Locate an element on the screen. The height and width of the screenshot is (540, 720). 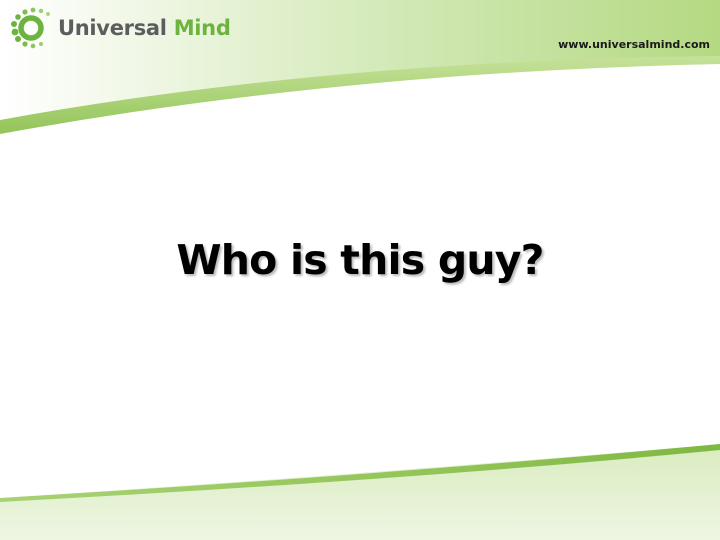
dotted-circle-logo-icon is located at coordinates (30, 28).